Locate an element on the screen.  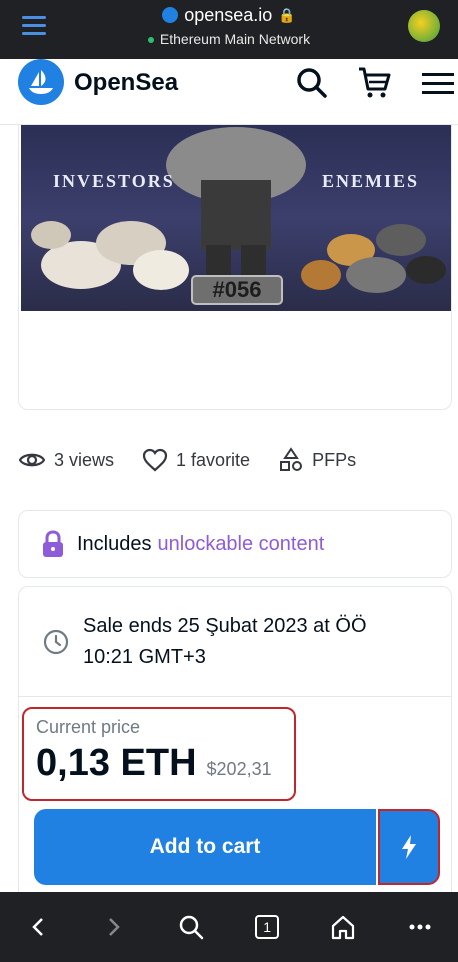
home-icon is located at coordinates (343, 927).